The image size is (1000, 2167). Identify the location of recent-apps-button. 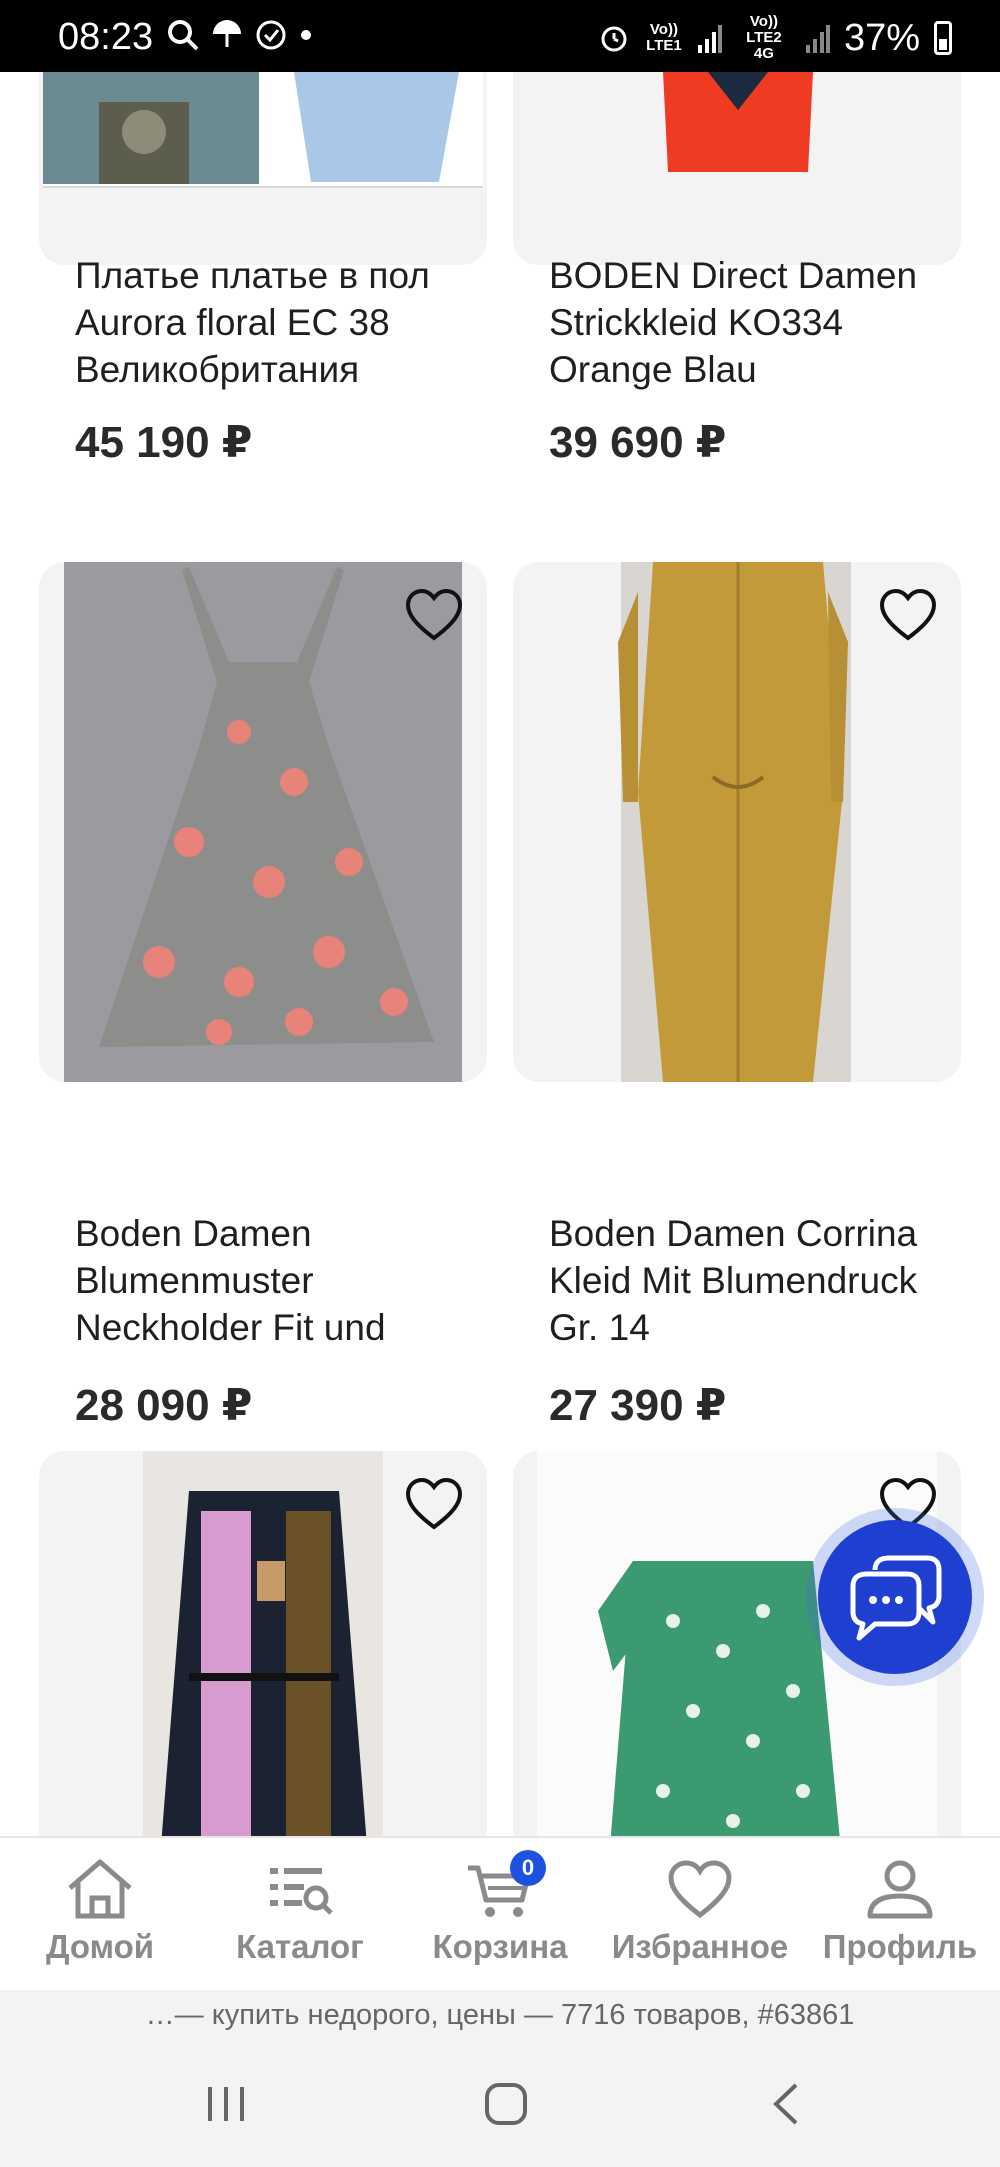
(226, 2104).